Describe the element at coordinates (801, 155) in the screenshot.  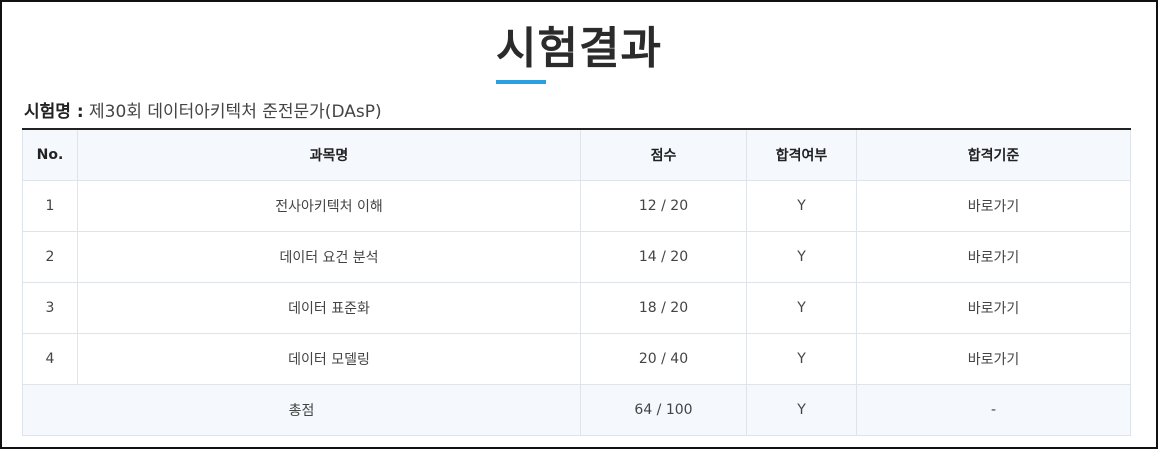
I see `header-pass: 합격여부` at that location.